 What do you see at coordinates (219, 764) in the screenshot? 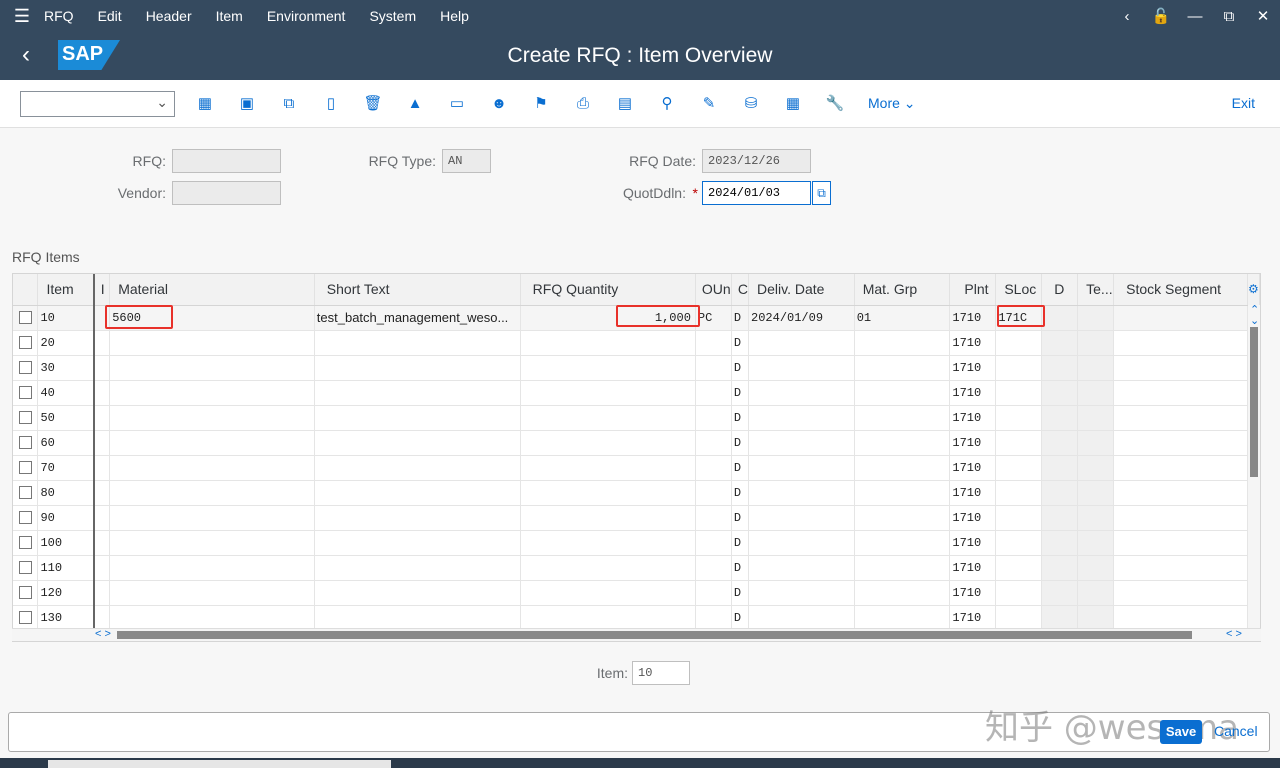
I see `taskbar-window` at bounding box center [219, 764].